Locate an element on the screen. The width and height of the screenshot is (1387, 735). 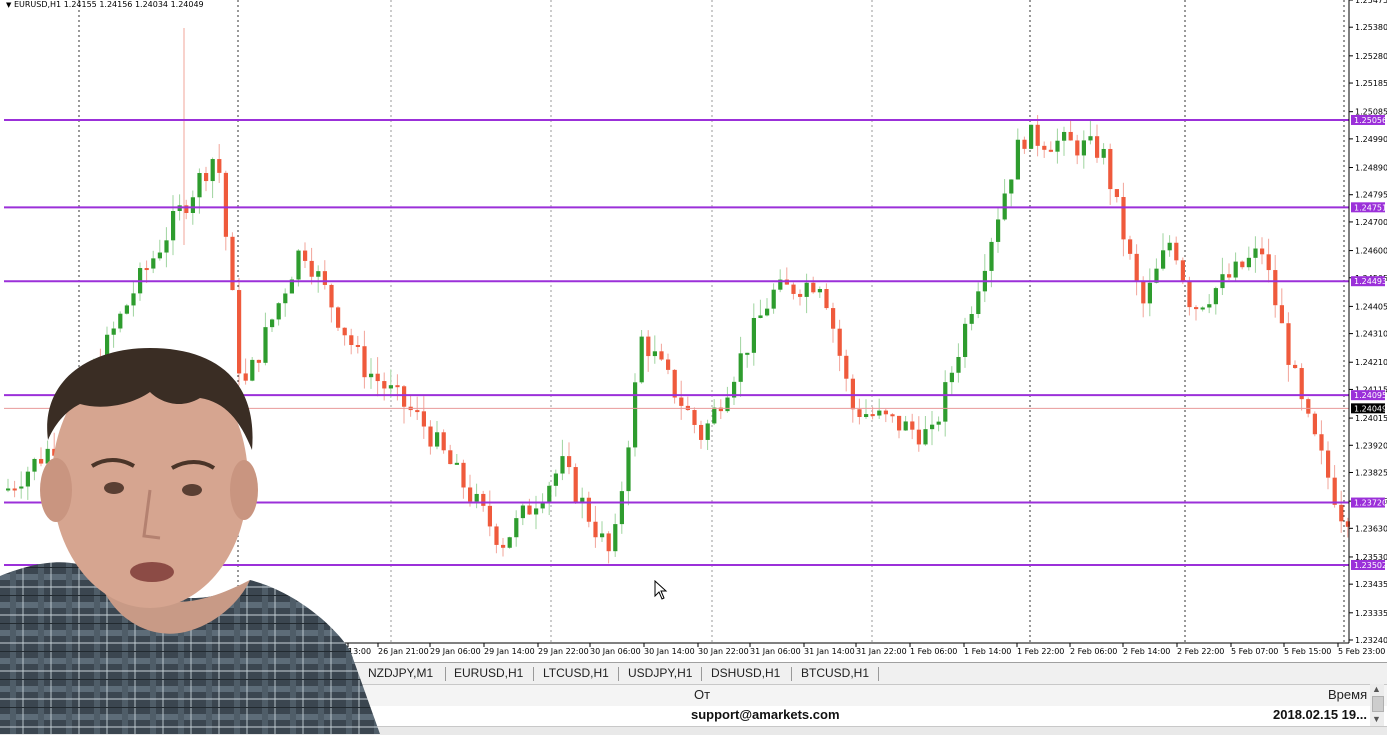
price-tick-label: 1.24210 is located at coordinates (1371, 362).